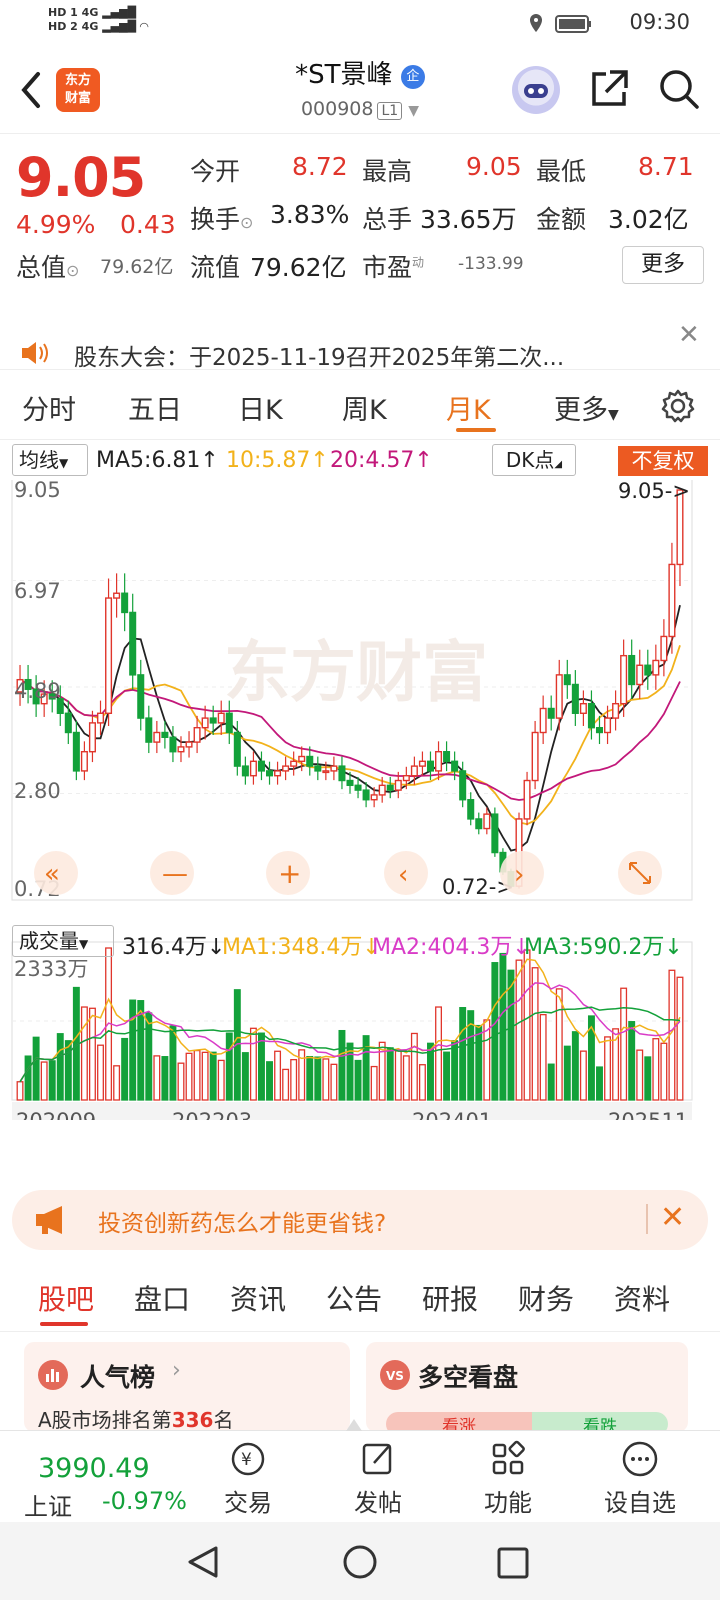  Describe the element at coordinates (536, 90) in the screenshot. I see `assistant-robot-icon` at that location.